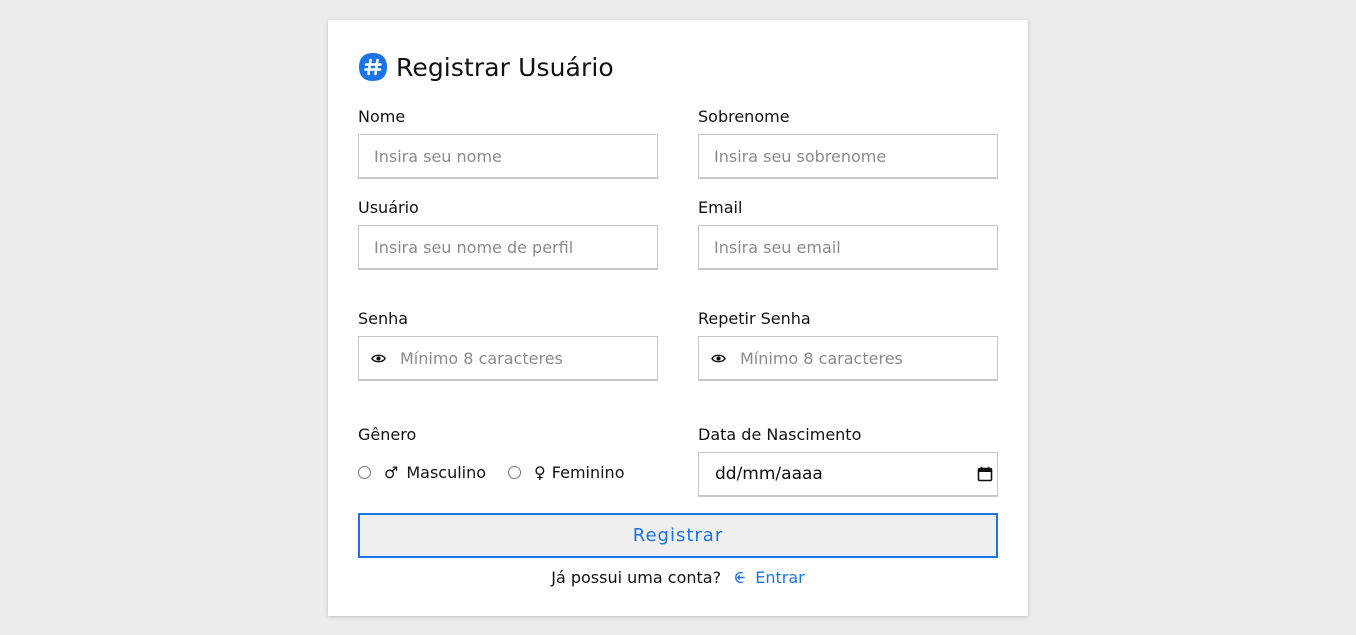  Describe the element at coordinates (364, 472) in the screenshot. I see `radio-masculino` at that location.